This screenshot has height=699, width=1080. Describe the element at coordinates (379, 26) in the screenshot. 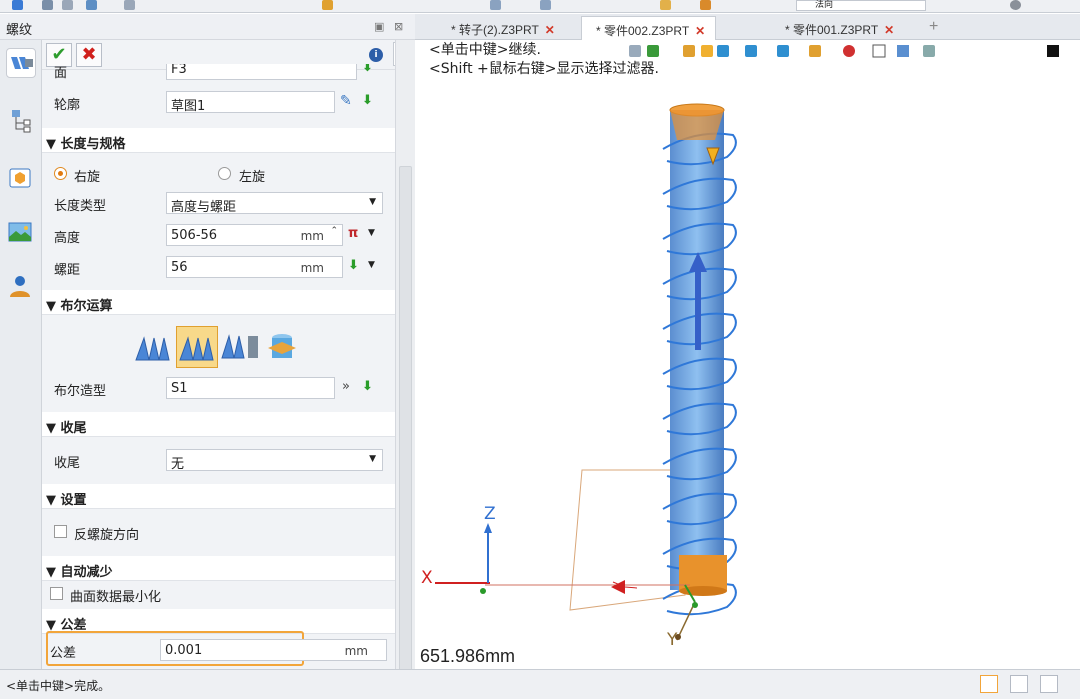

I see `pin-icon: ▣` at that location.